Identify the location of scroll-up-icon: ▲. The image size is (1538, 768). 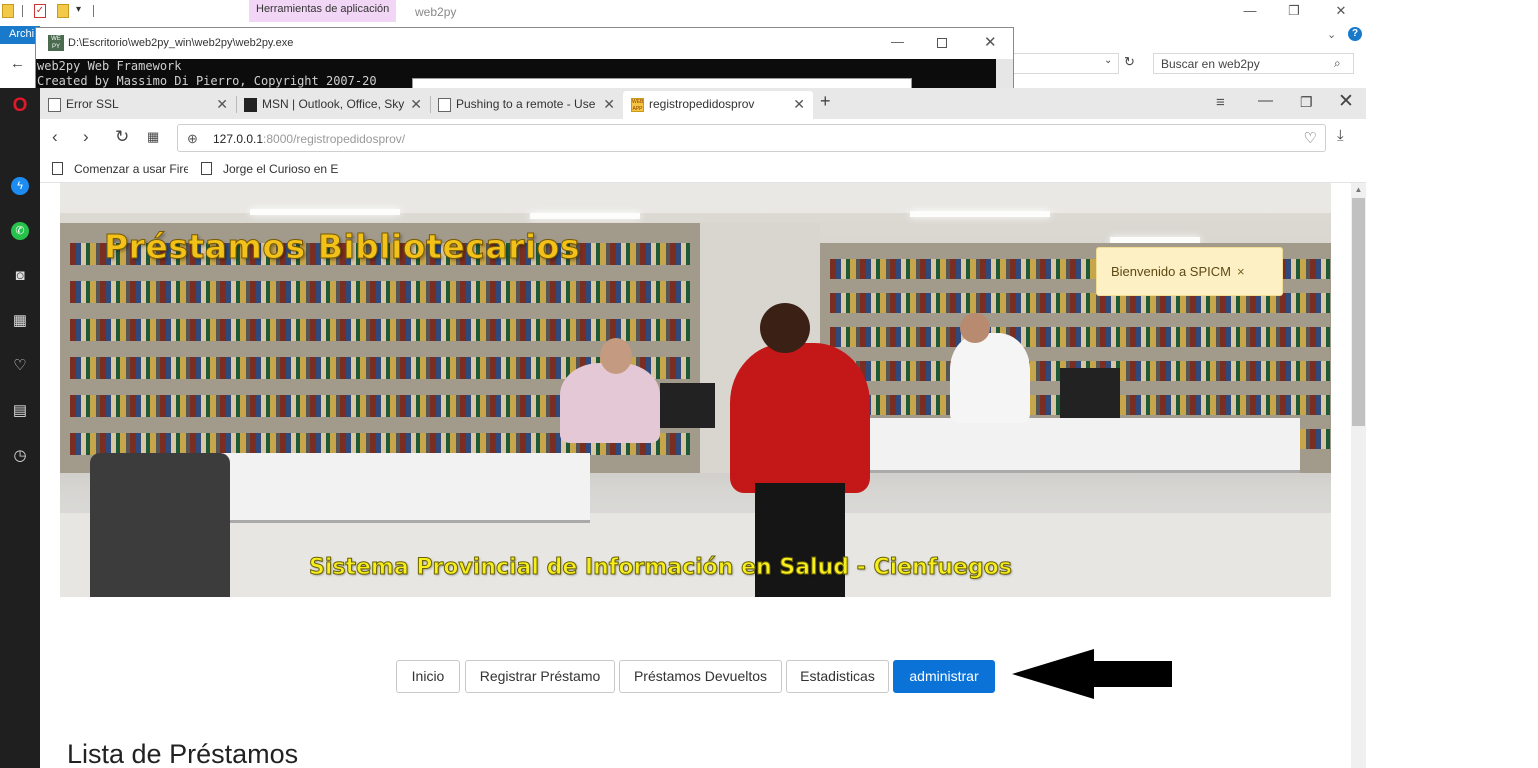
(1358, 189).